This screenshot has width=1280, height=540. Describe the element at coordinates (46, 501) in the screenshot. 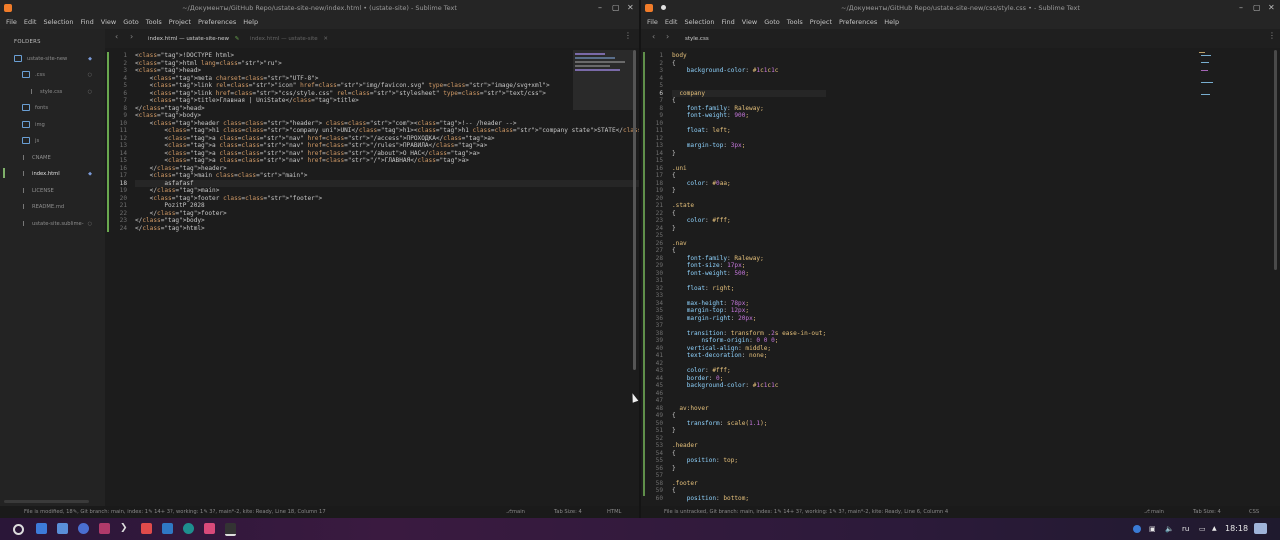

I see `sidebar-scrollbar` at that location.